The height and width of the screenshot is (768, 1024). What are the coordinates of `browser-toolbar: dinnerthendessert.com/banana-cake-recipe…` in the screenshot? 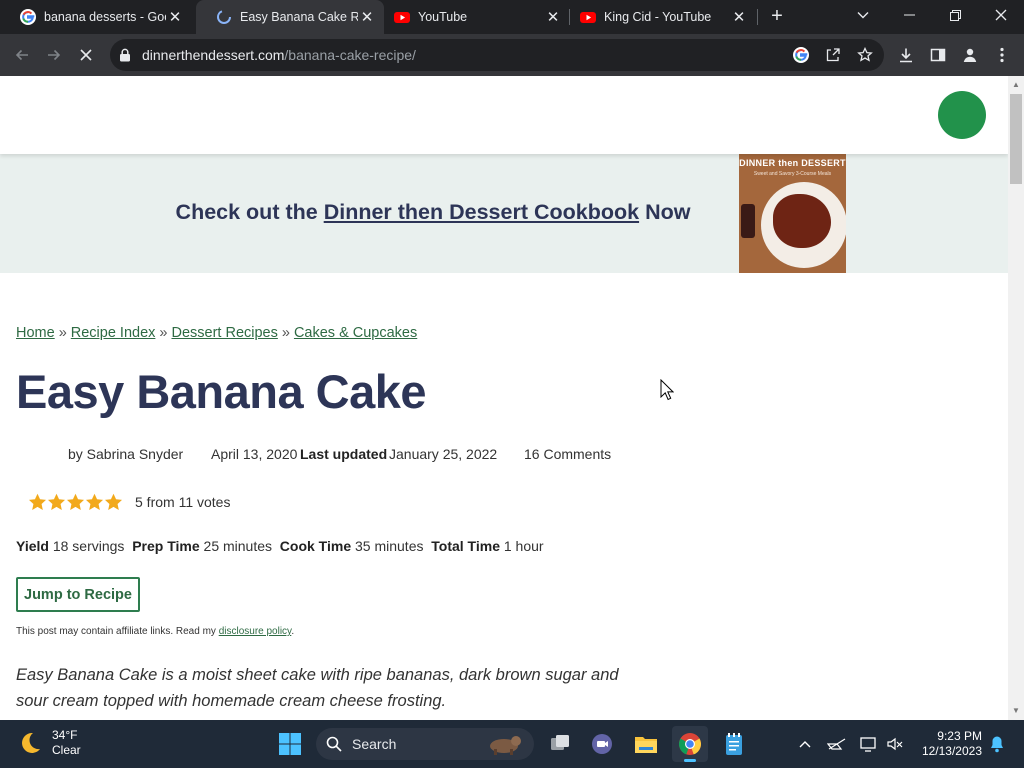 It's located at (512, 55).